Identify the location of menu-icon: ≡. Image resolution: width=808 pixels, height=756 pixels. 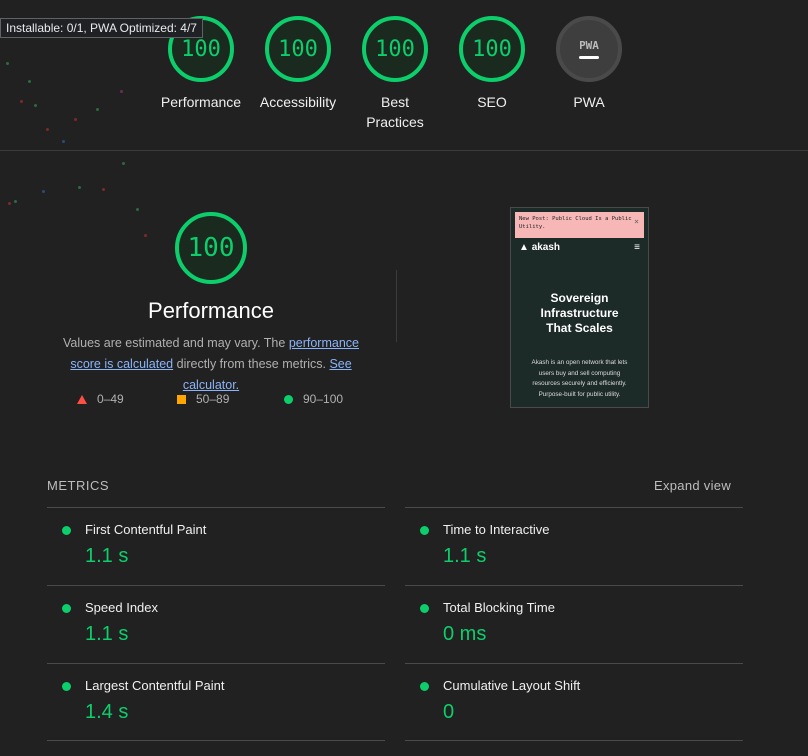
(637, 247).